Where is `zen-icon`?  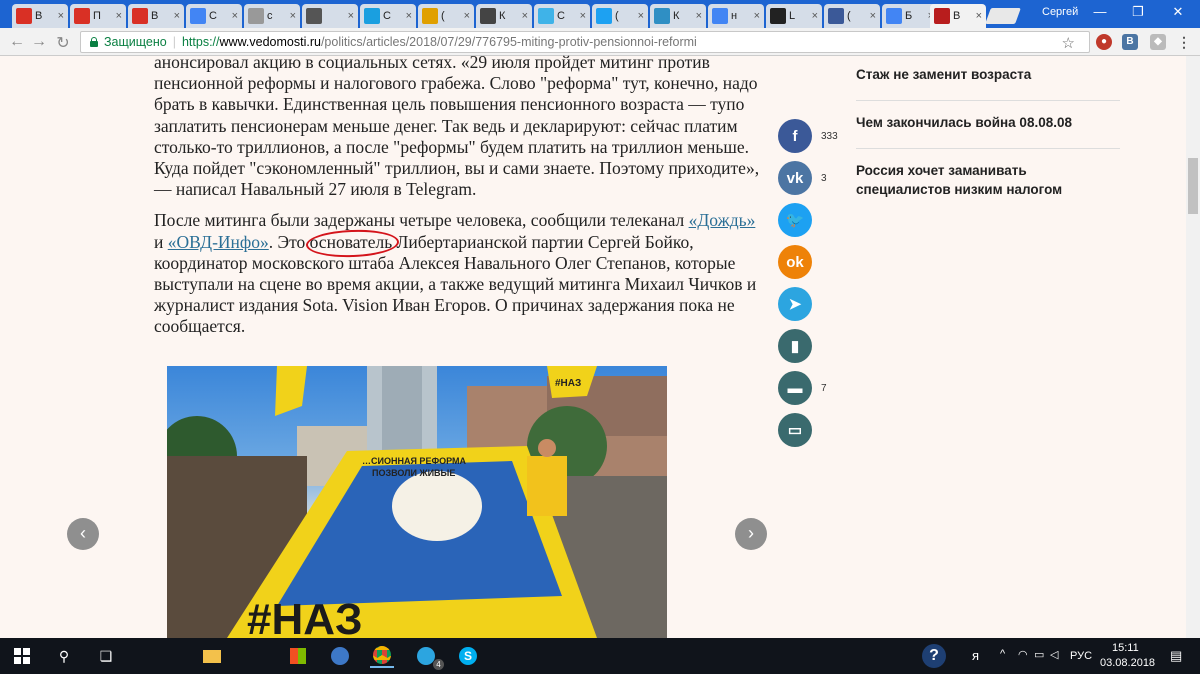
zen-icon is located at coordinates (546, 16).